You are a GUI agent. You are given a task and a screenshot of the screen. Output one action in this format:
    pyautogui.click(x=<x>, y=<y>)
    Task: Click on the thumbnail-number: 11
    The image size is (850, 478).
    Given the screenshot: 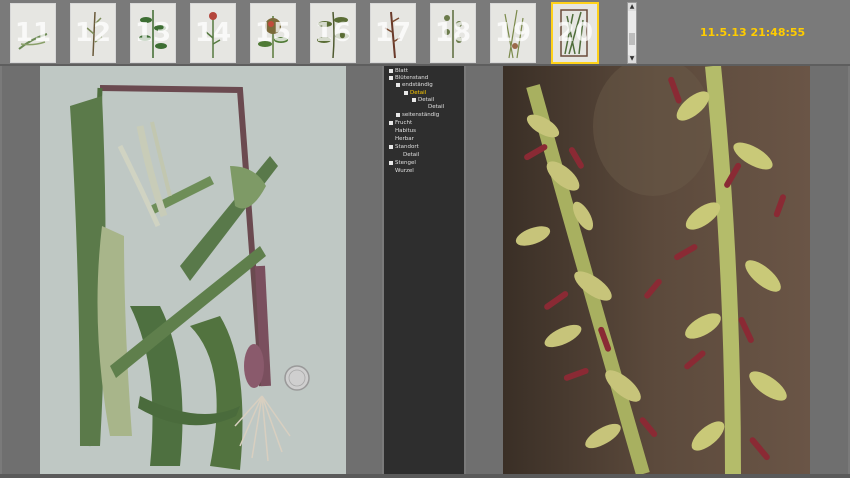 What is the action you would take?
    pyautogui.click(x=33, y=33)
    